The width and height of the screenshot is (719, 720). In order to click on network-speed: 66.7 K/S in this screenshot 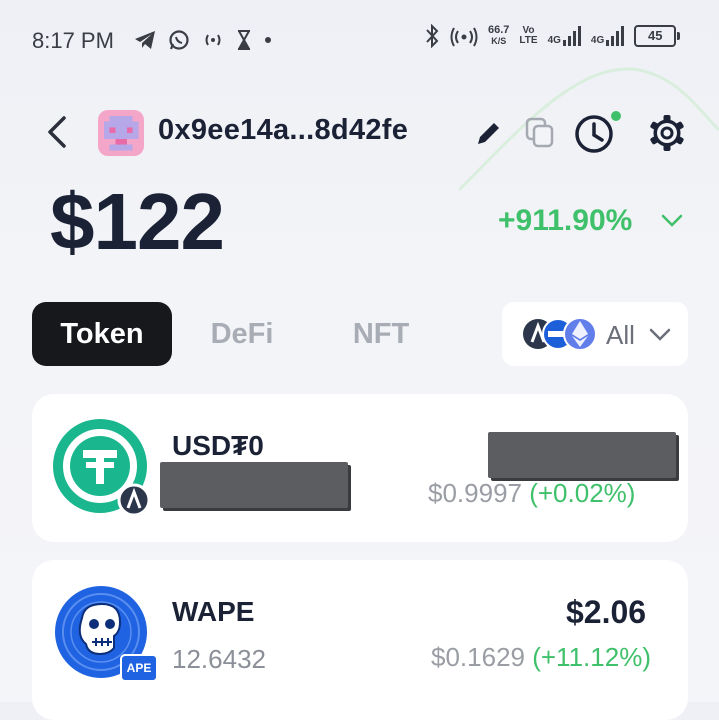, I will do `click(499, 35)`.